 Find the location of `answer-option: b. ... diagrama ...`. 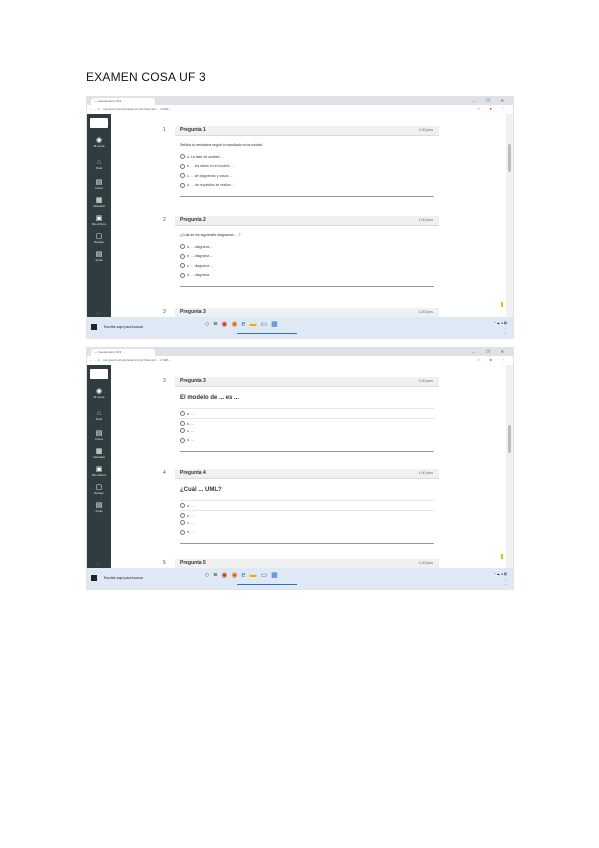

answer-option: b. ... diagrama ... is located at coordinates (307, 256).